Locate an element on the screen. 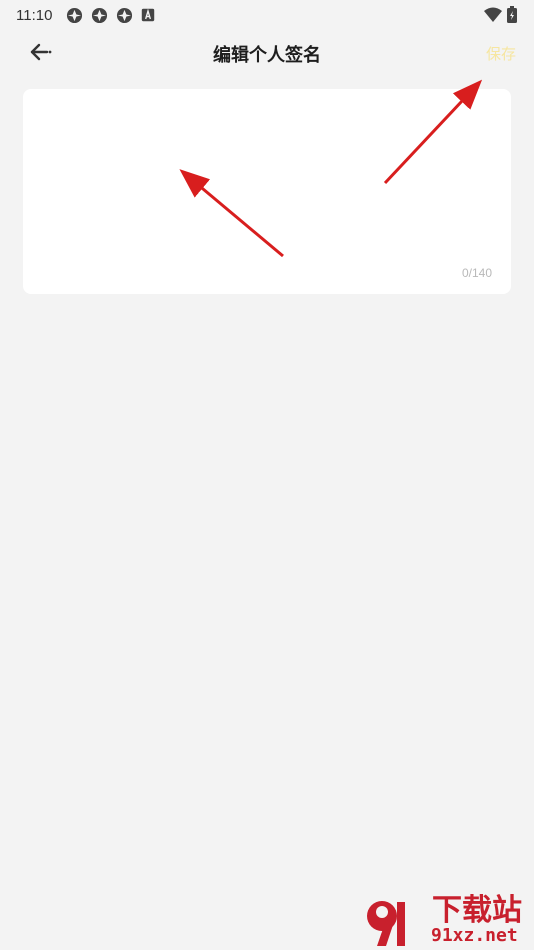  nav-bar: 编辑个人签名 保存 is located at coordinates (267, 52).